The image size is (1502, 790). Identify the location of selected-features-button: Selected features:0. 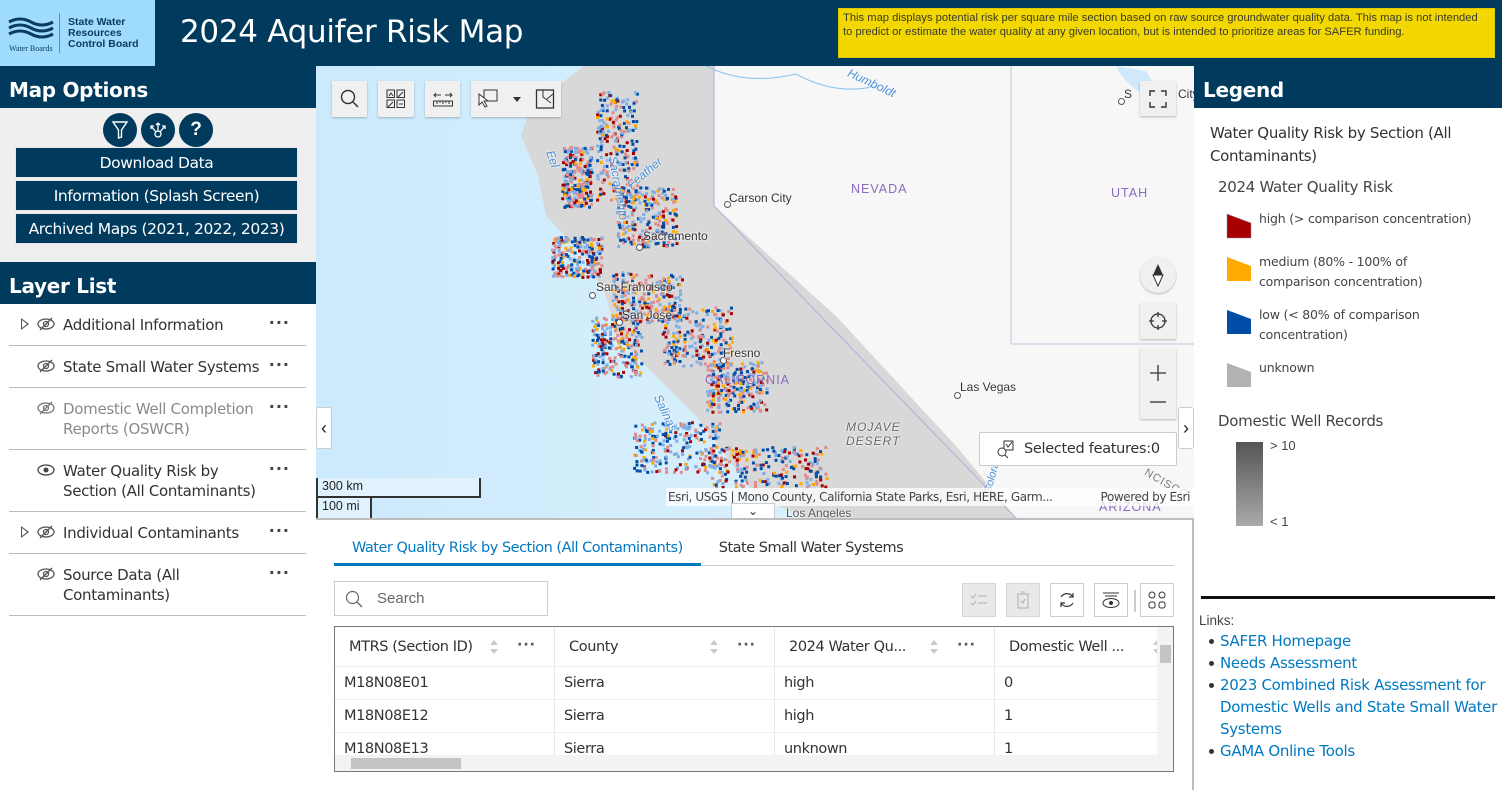
(1078, 449).